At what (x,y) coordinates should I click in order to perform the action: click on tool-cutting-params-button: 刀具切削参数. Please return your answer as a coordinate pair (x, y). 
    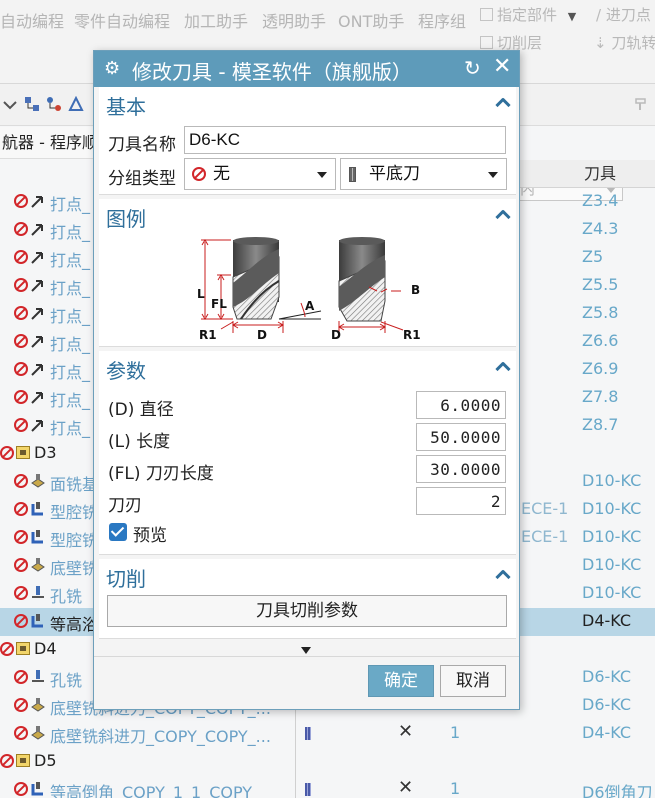
    Looking at the image, I should click on (307, 611).